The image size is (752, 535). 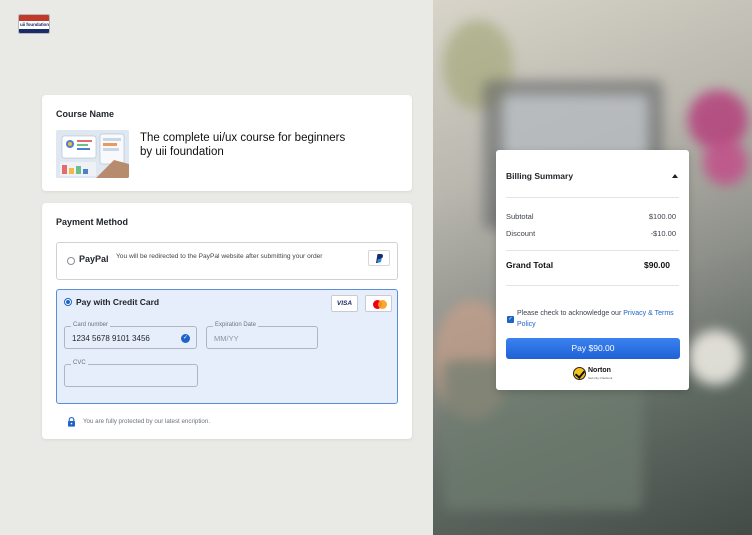 What do you see at coordinates (591, 216) in the screenshot?
I see `subtotal-row: Subtotal $100.00` at bounding box center [591, 216].